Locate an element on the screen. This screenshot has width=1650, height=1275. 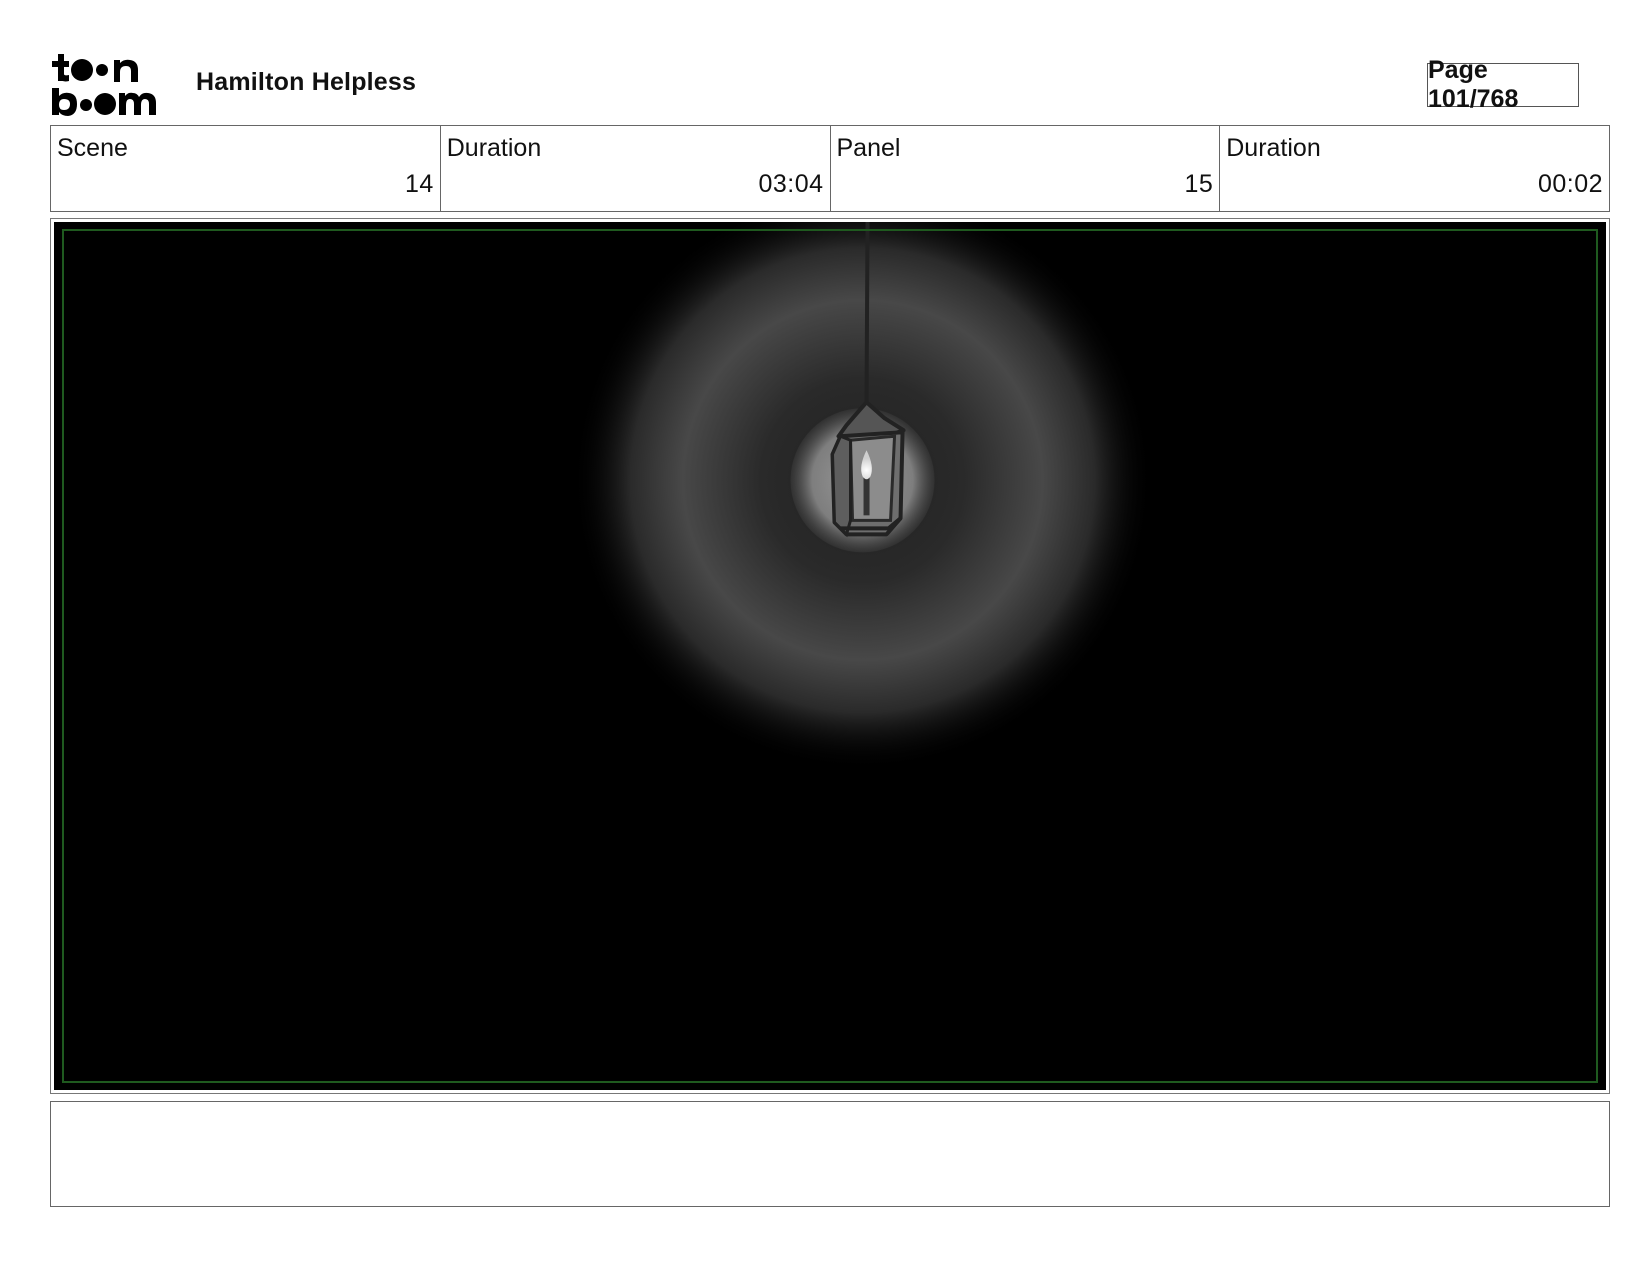
scene-label: Scene is located at coordinates (92, 148).